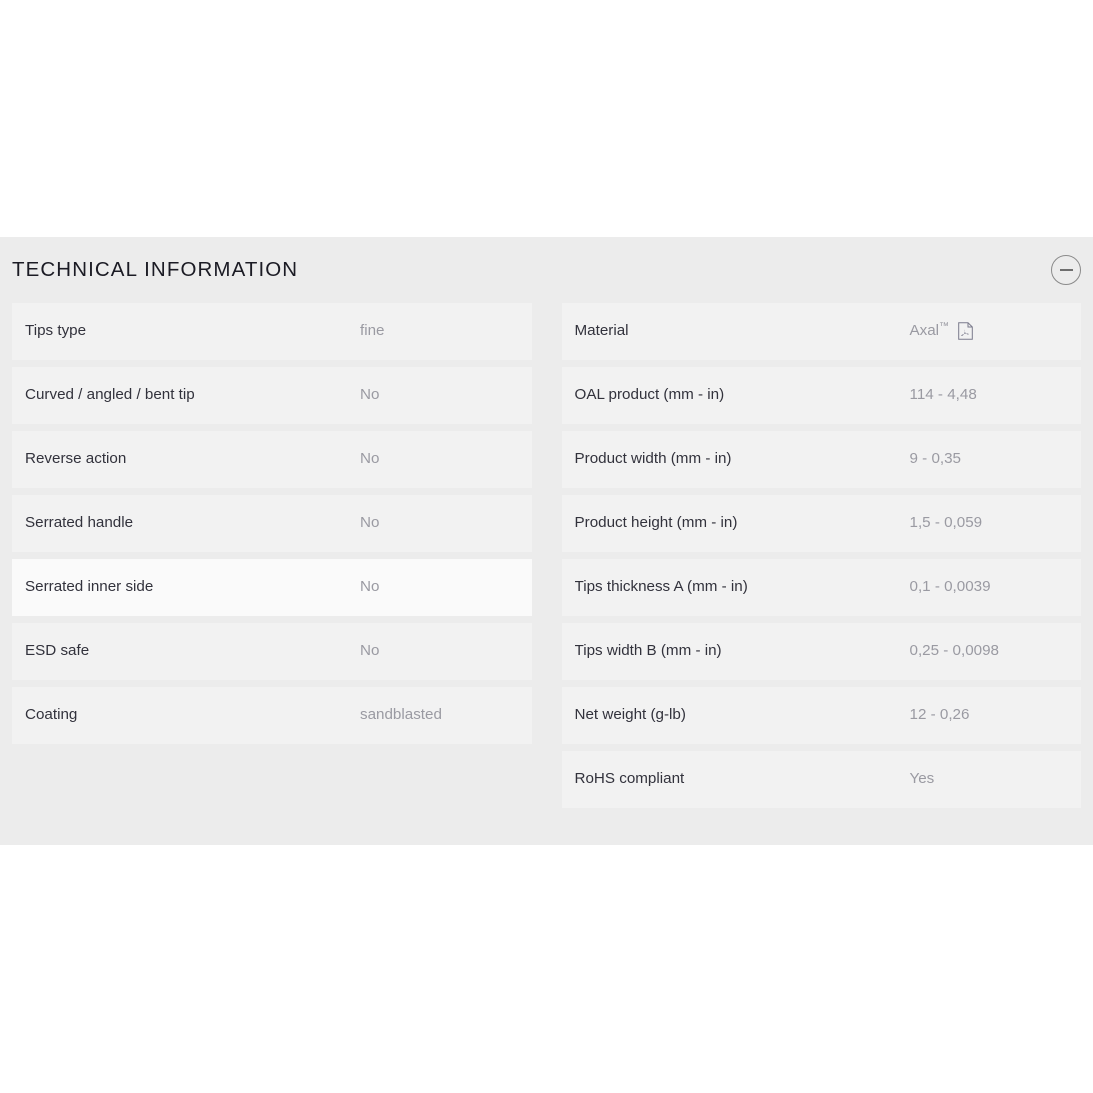 The height and width of the screenshot is (1093, 1093). Describe the element at coordinates (989, 331) in the screenshot. I see `spec-value: Axal™` at that location.